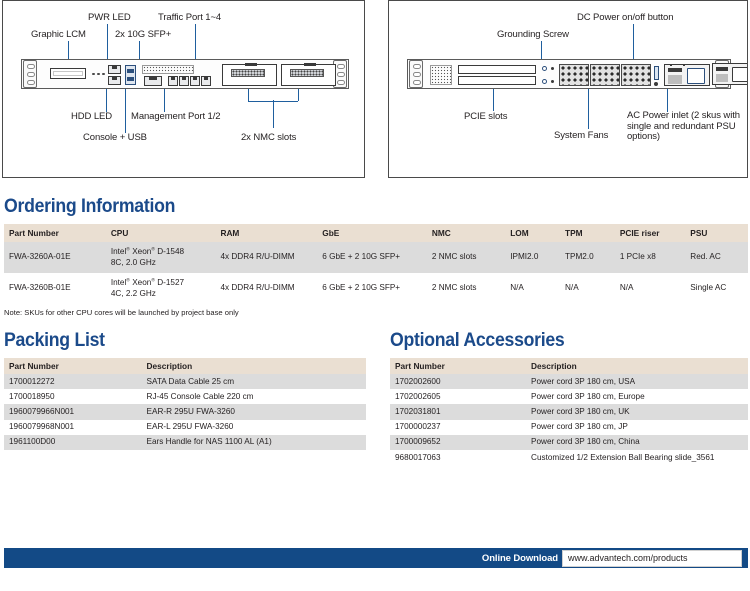  What do you see at coordinates (466, 257) in the screenshot?
I see `cell-nmc: 2 NMC slots` at bounding box center [466, 257].